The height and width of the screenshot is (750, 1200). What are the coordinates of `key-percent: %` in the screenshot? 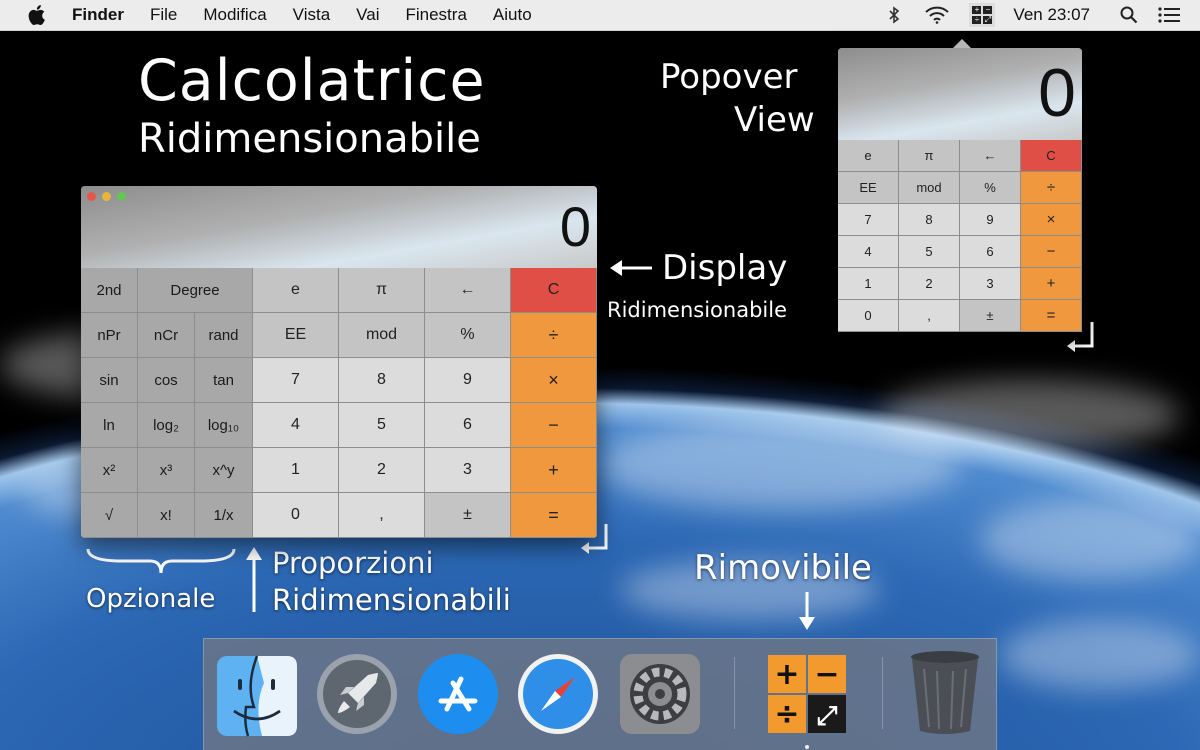 It's located at (468, 335).